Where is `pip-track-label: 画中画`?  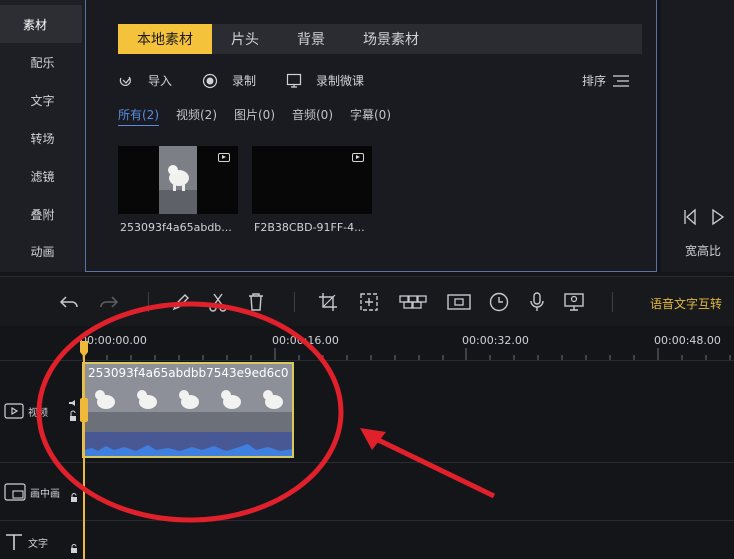
pip-track-label: 画中画 is located at coordinates (45, 494).